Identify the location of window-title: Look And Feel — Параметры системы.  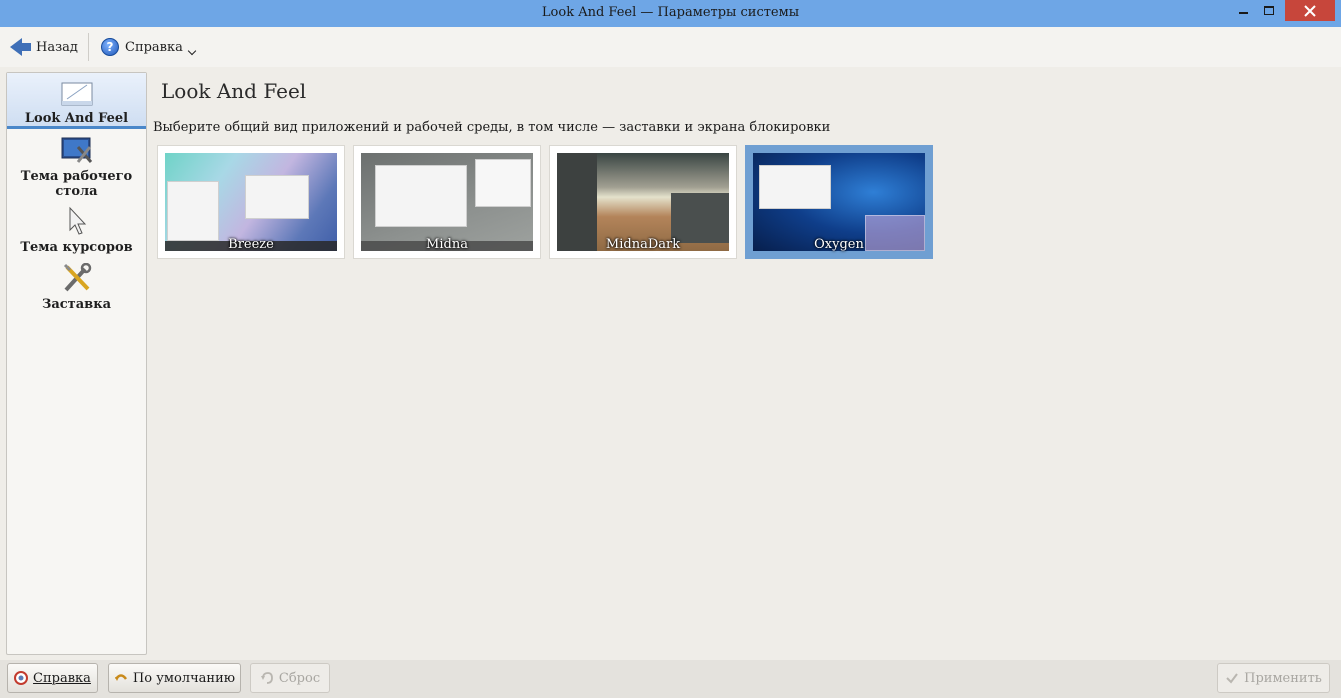
(670, 12).